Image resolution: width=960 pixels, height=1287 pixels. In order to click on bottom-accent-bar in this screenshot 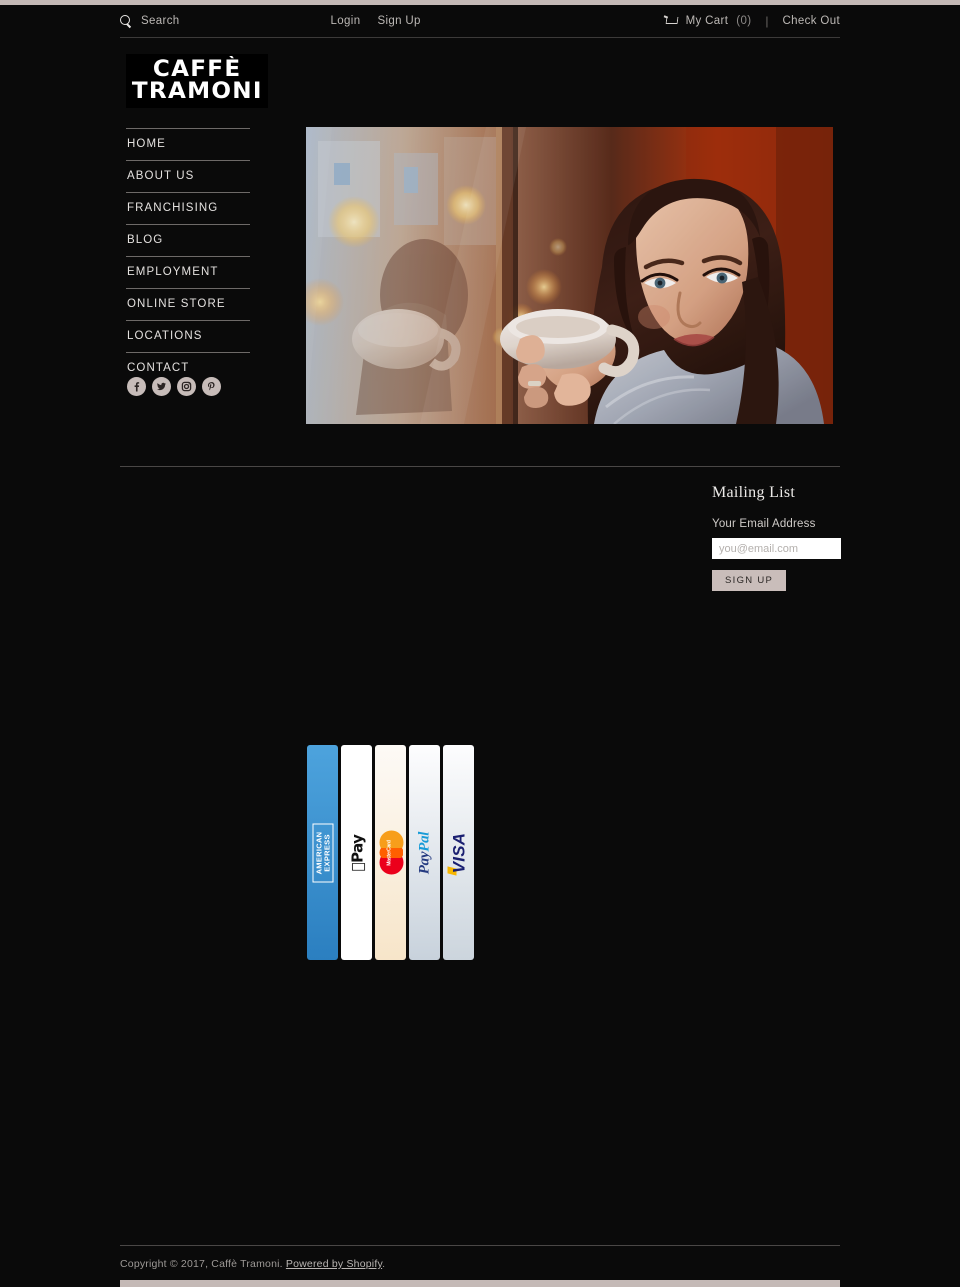, I will do `click(480, 1283)`.